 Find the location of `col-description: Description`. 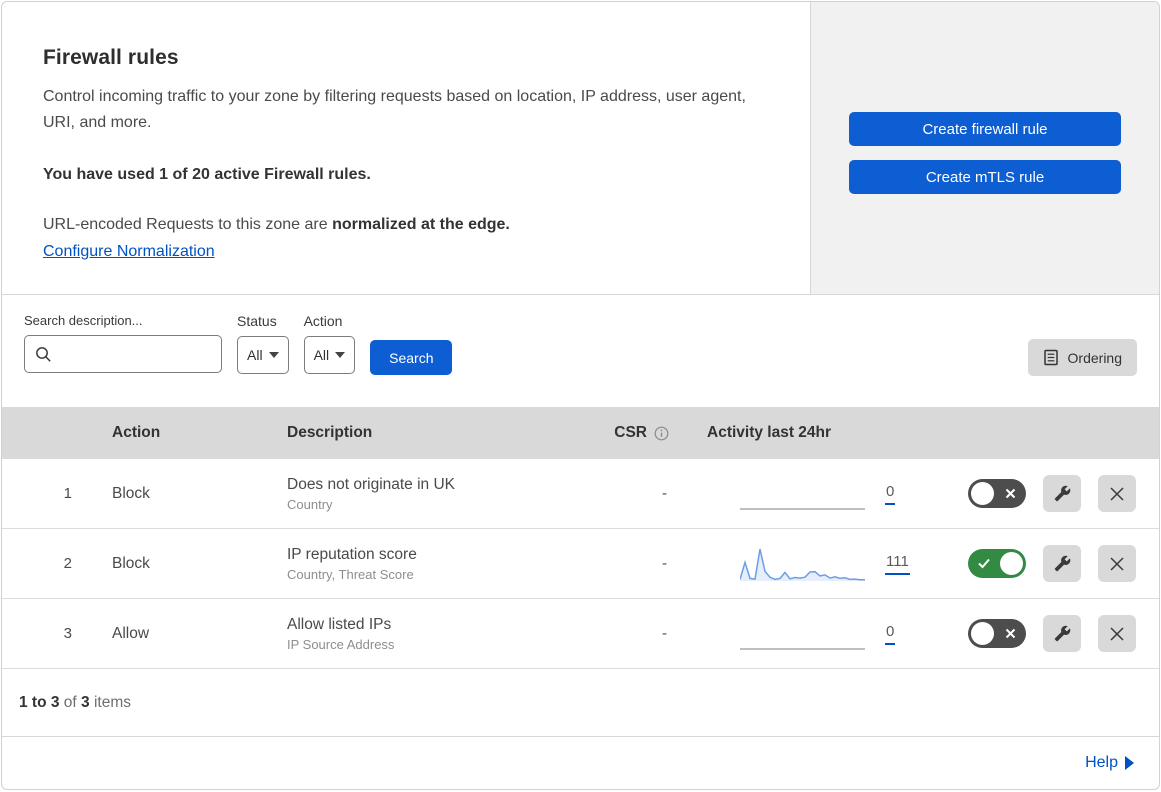

col-description: Description is located at coordinates (330, 432).